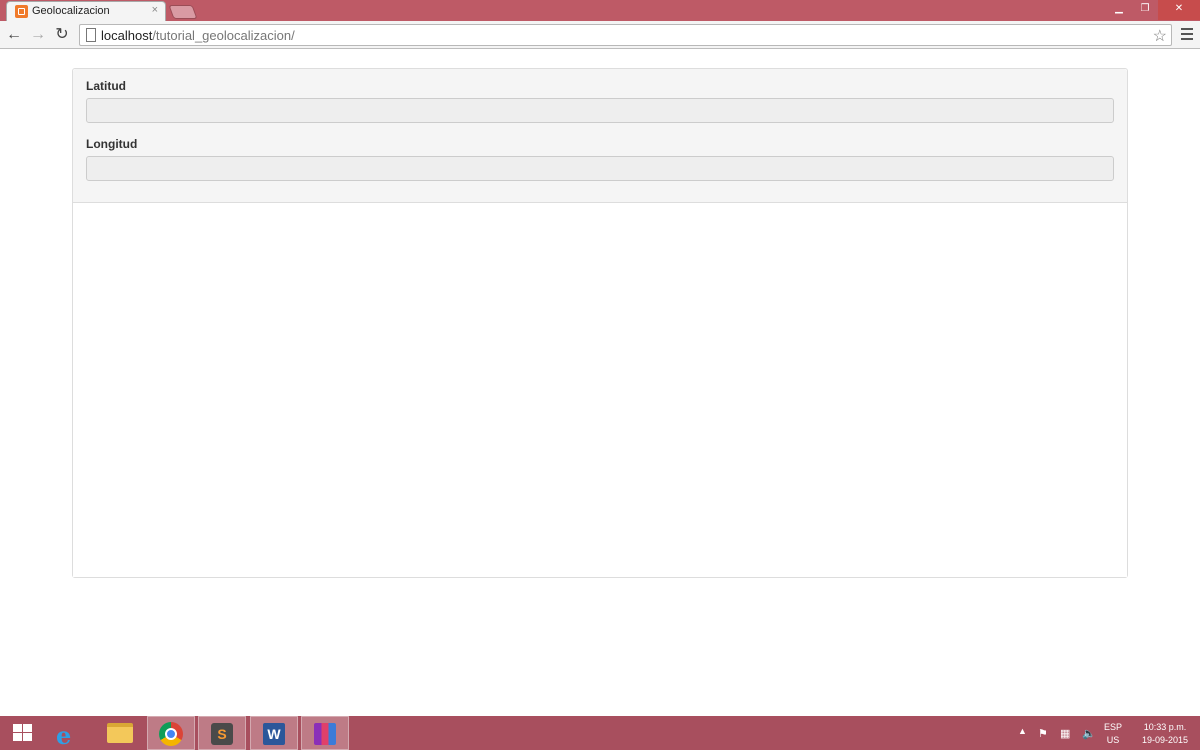 This screenshot has height=750, width=1200. Describe the element at coordinates (223, 35) in the screenshot. I see `url-path: /tutorial_geolocalizacion/` at that location.